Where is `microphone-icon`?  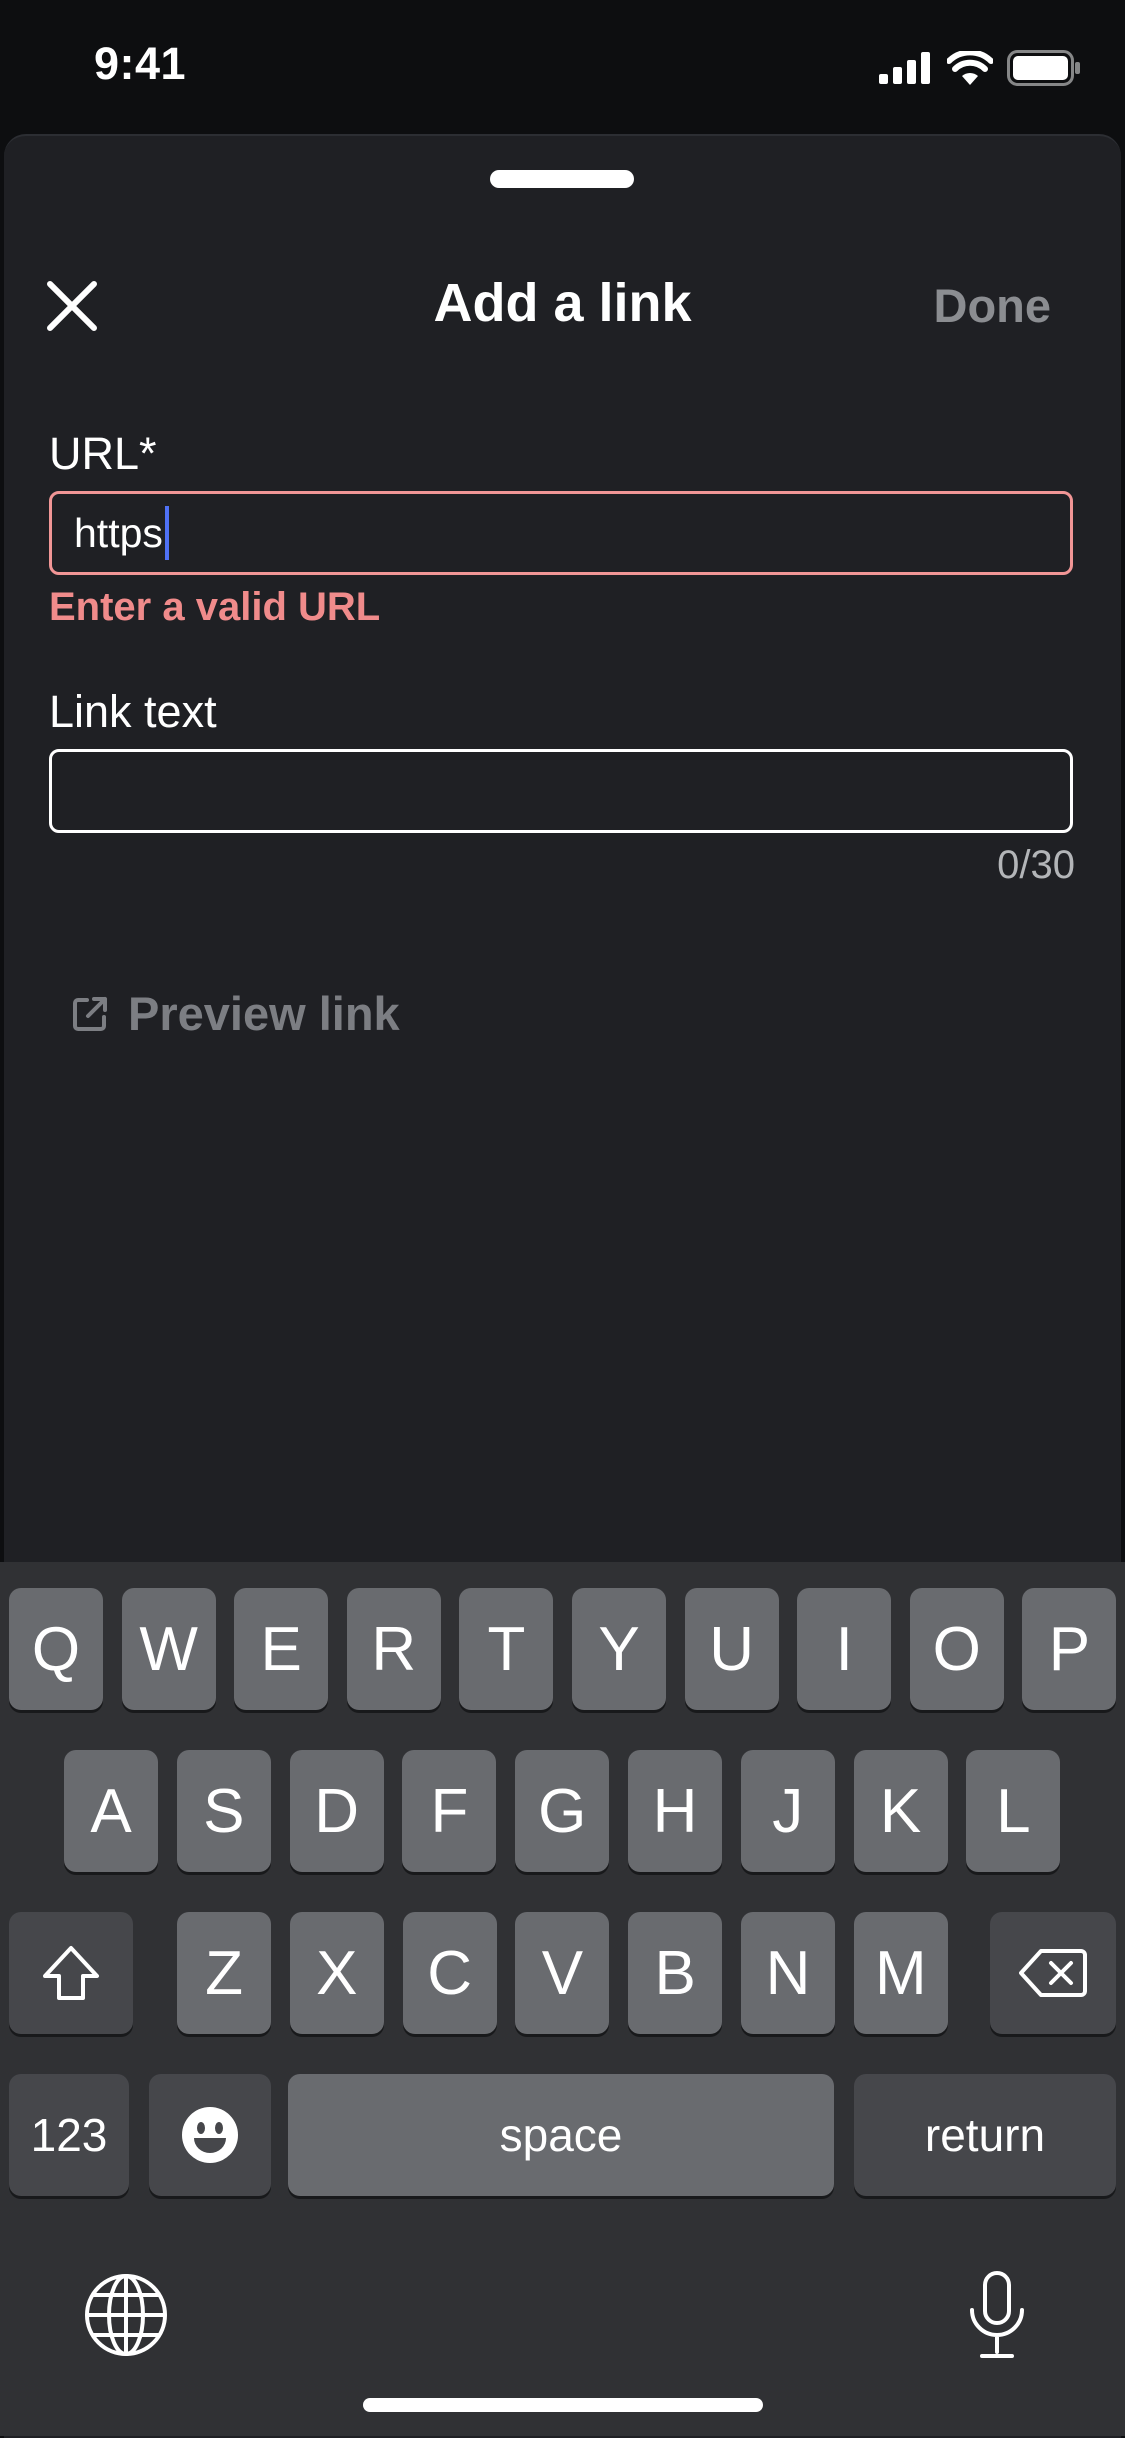 microphone-icon is located at coordinates (997, 2314).